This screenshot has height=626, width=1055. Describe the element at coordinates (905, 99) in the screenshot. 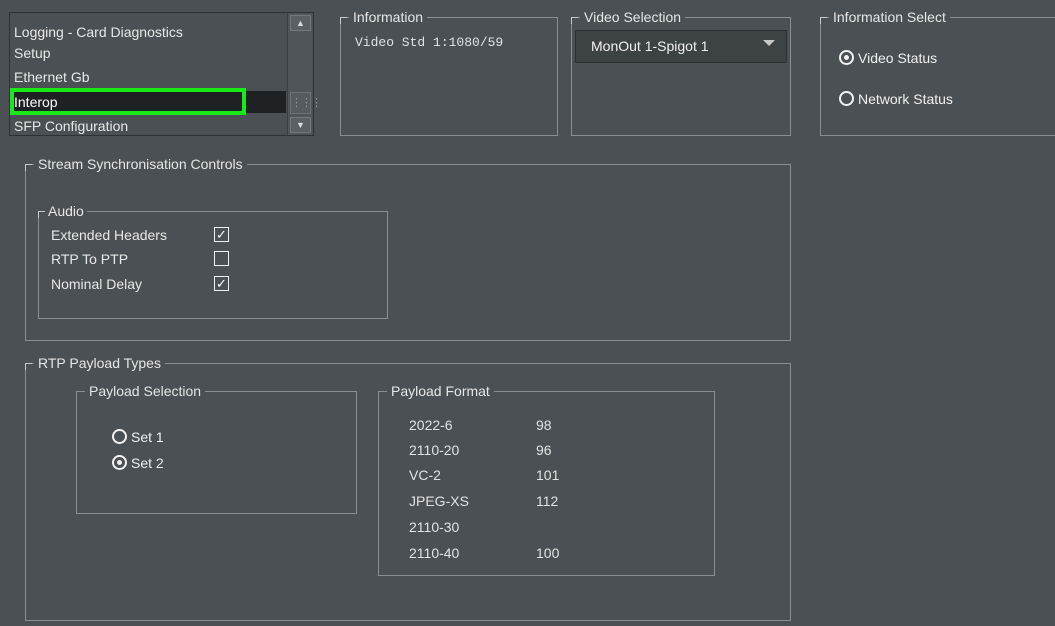

I see `radio-label: Network Status` at that location.